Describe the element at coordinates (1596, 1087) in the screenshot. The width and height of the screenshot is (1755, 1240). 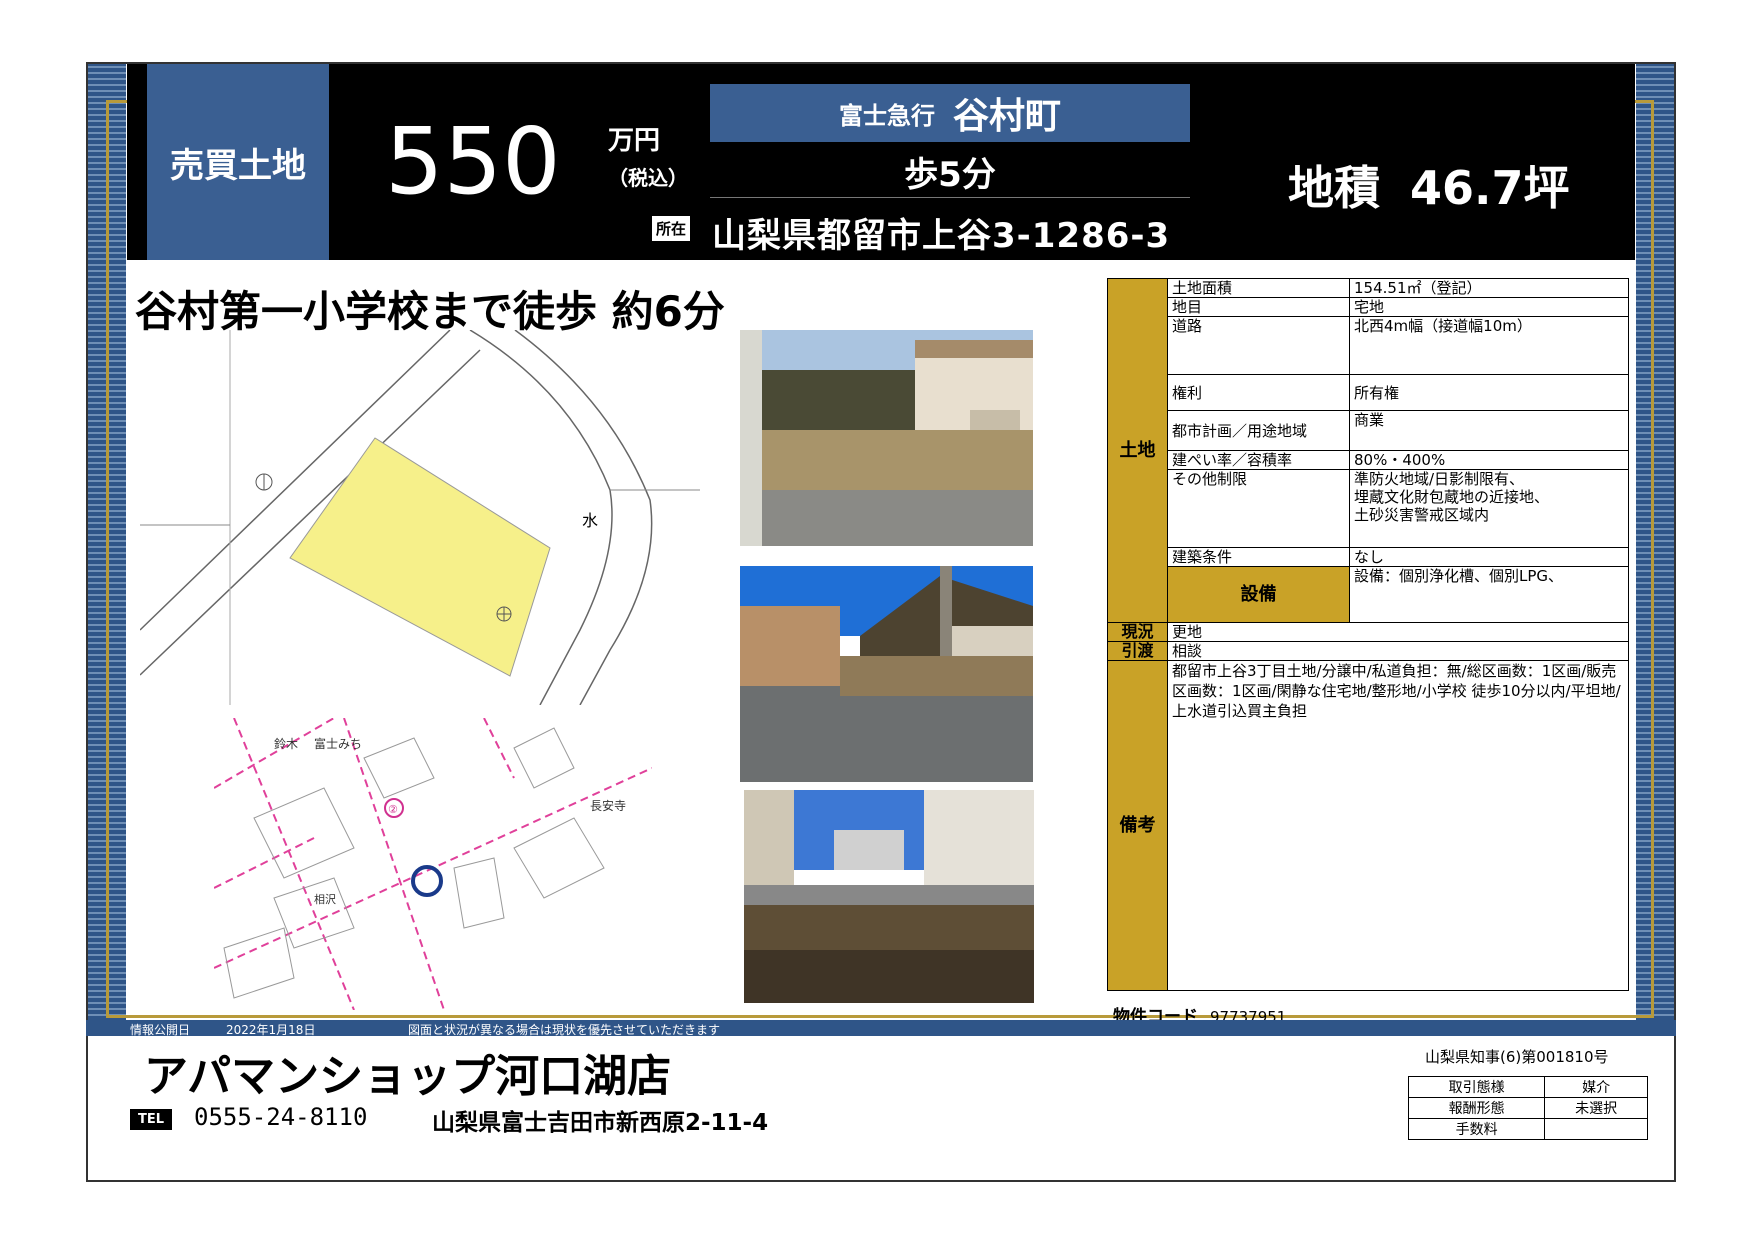
I see `trade-value: 媒介` at that location.